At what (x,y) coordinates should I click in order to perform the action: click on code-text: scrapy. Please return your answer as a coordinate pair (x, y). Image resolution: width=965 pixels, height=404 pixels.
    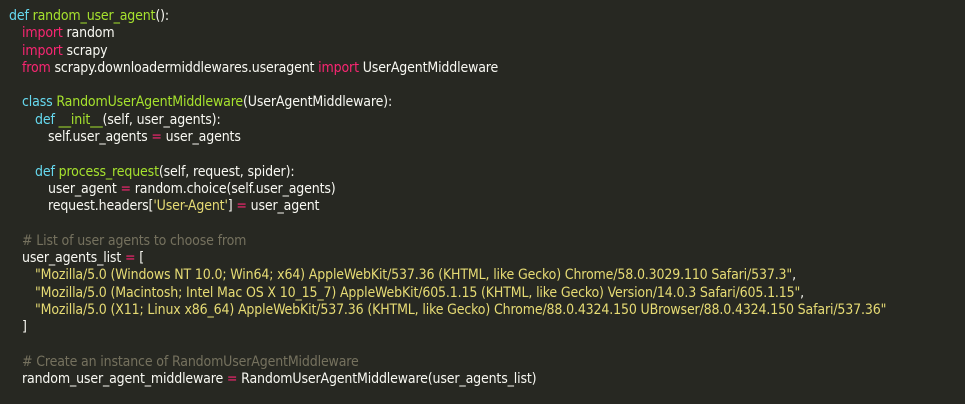
    Looking at the image, I should click on (85, 50).